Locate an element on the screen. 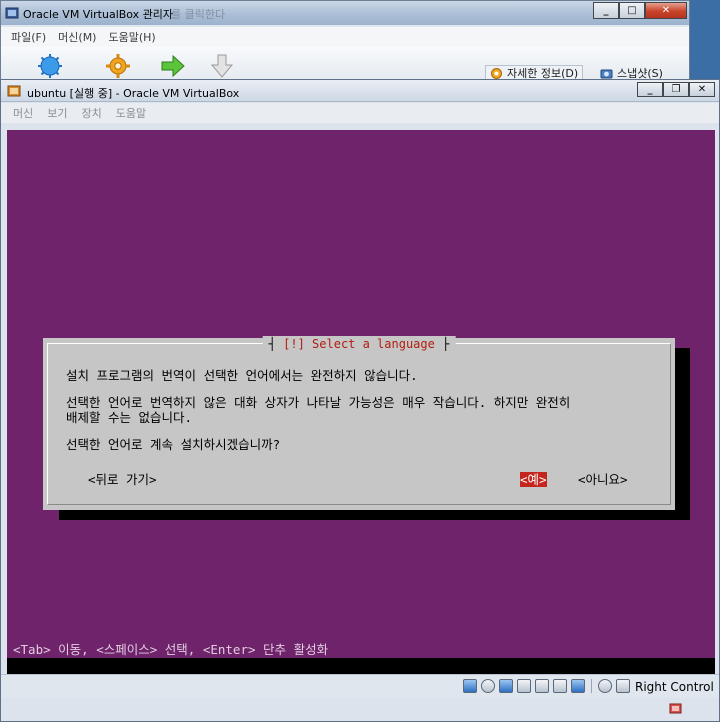  optical-drive-icon is located at coordinates (488, 686).